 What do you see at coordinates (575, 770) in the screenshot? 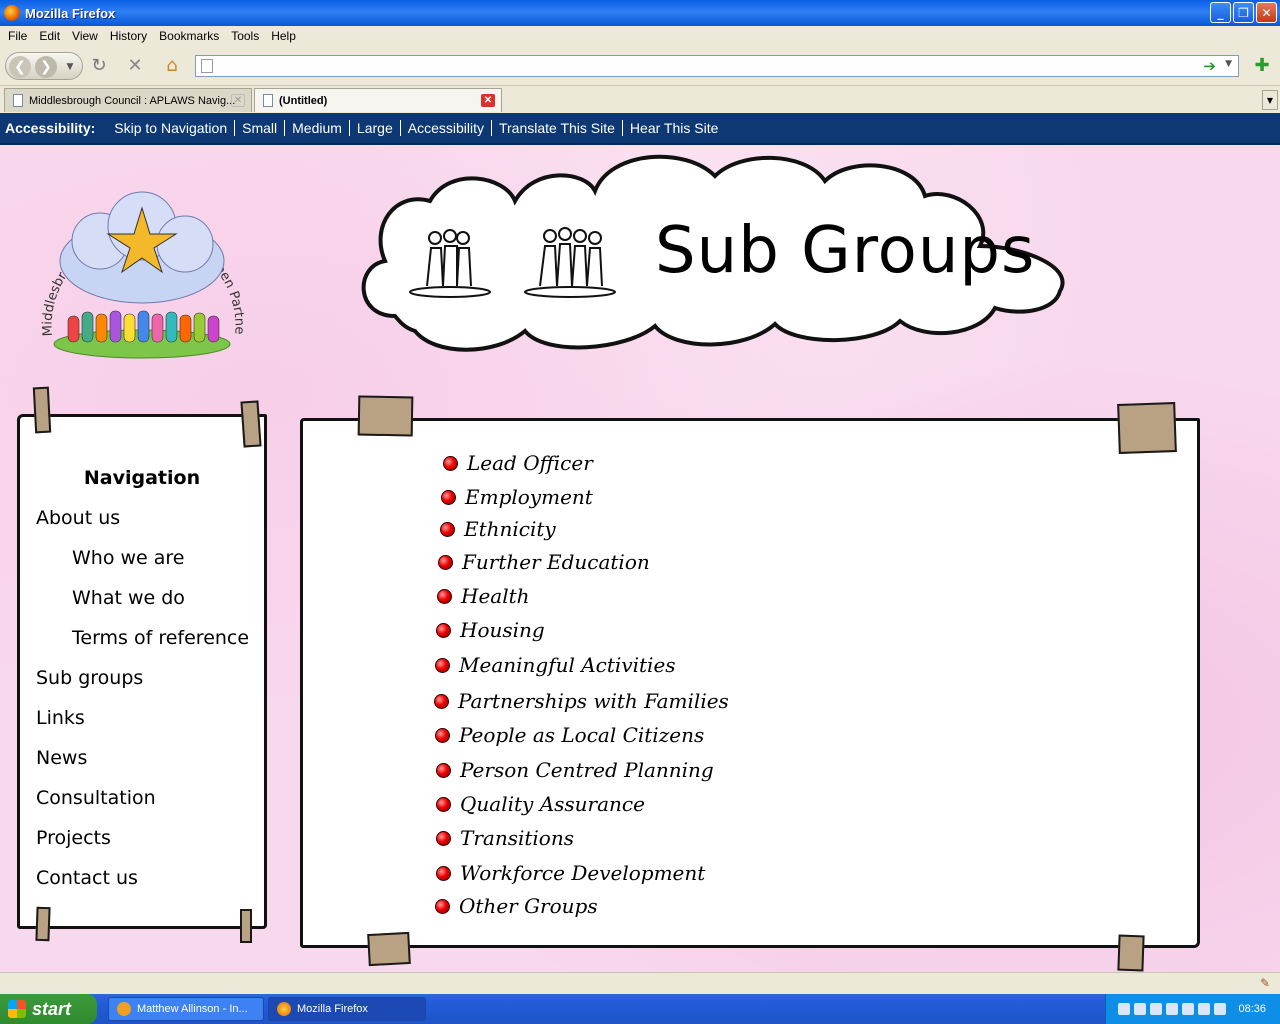
I see `group-link: Person Centred Planning` at bounding box center [575, 770].